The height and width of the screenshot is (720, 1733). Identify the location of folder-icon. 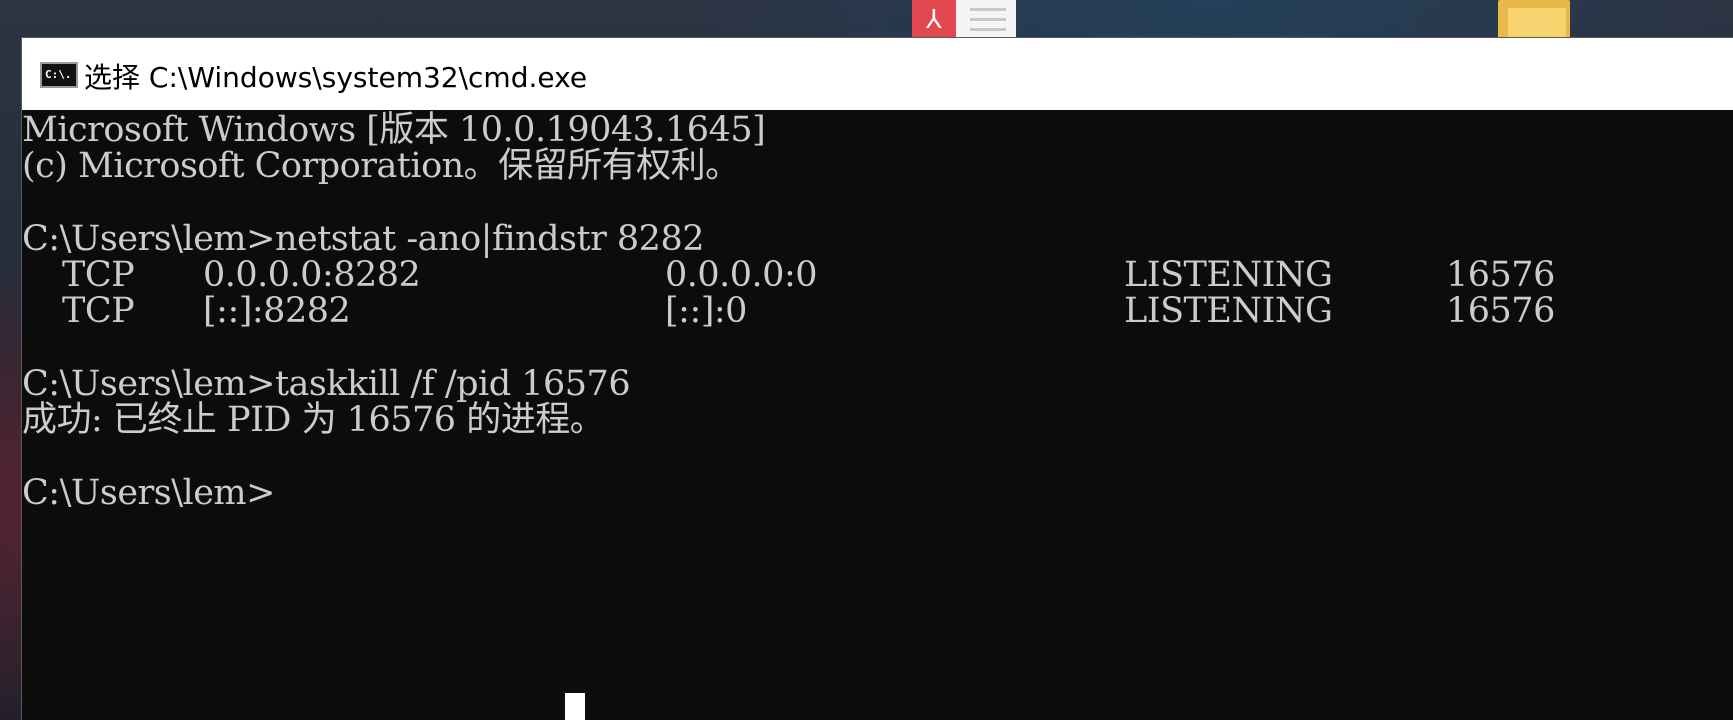
(1534, 20).